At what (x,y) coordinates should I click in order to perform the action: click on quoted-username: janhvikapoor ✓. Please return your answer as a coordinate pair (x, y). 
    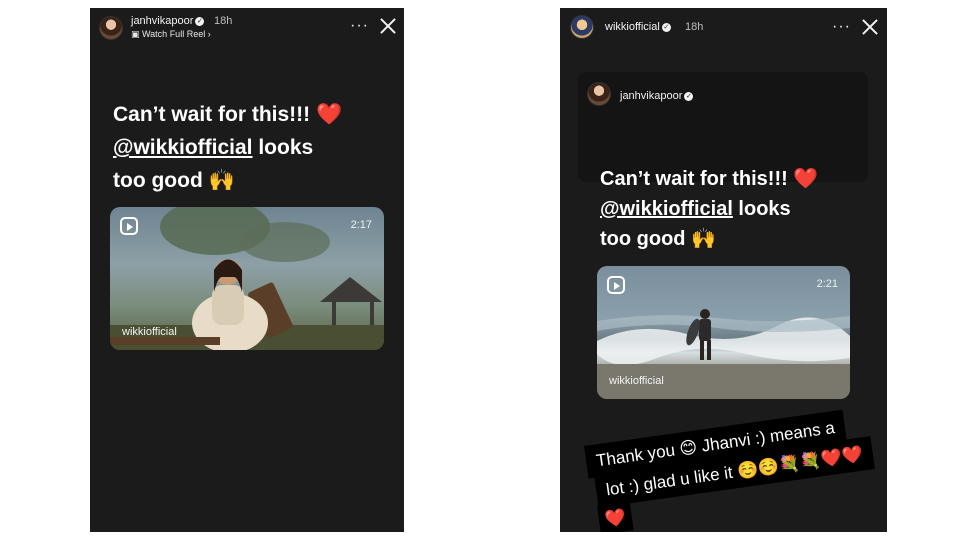
    Looking at the image, I should click on (657, 96).